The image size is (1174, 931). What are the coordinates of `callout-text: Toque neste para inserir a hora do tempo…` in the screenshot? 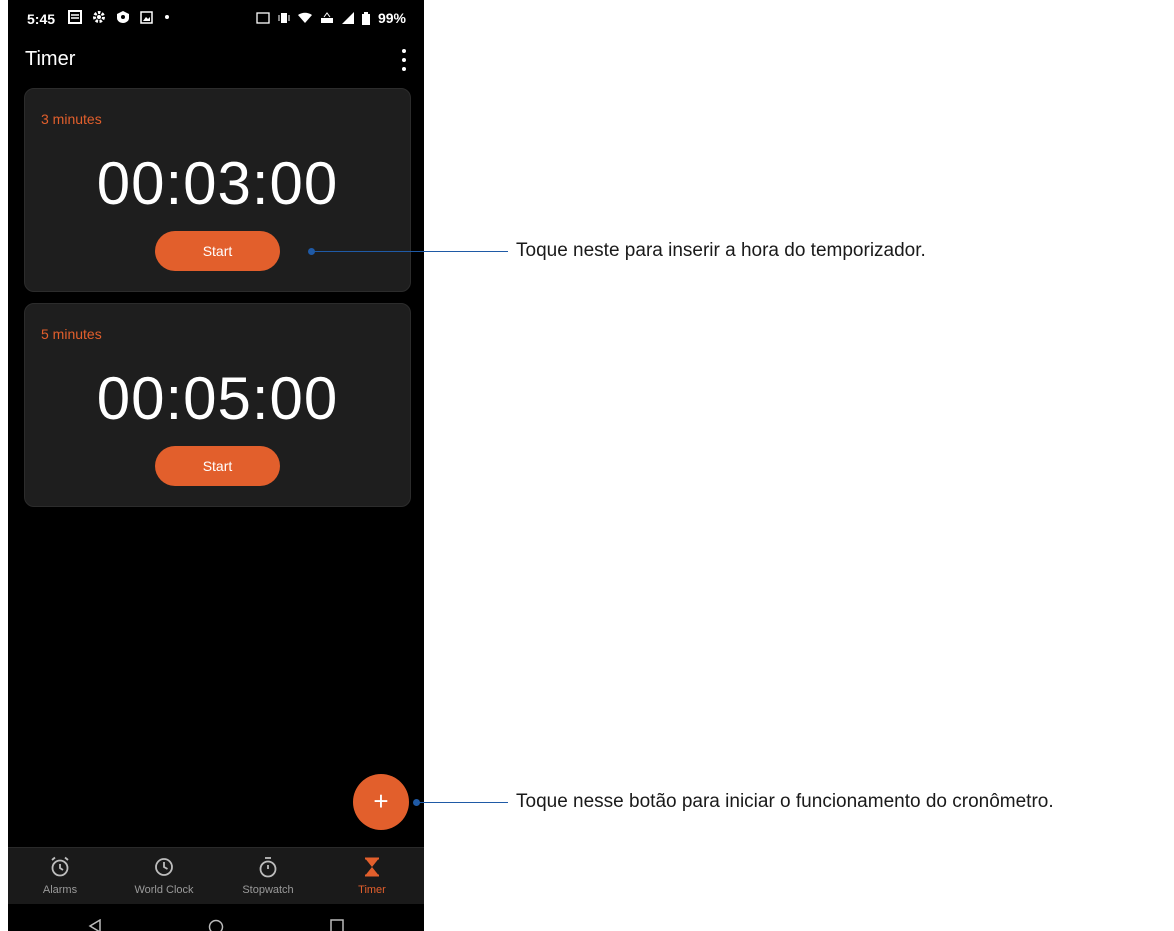 It's located at (721, 250).